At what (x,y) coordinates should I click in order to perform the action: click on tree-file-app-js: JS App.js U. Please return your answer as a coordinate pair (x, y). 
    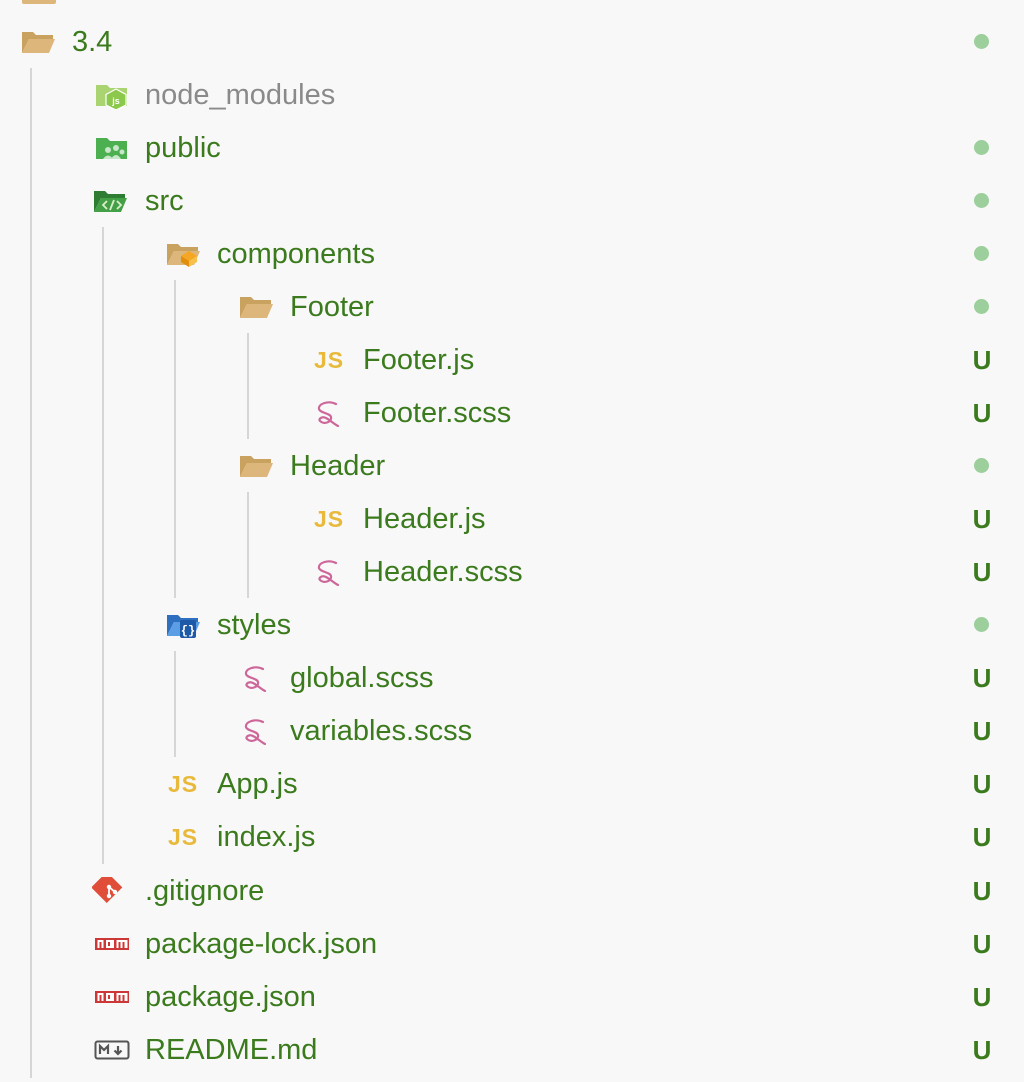
    Looking at the image, I should click on (512, 783).